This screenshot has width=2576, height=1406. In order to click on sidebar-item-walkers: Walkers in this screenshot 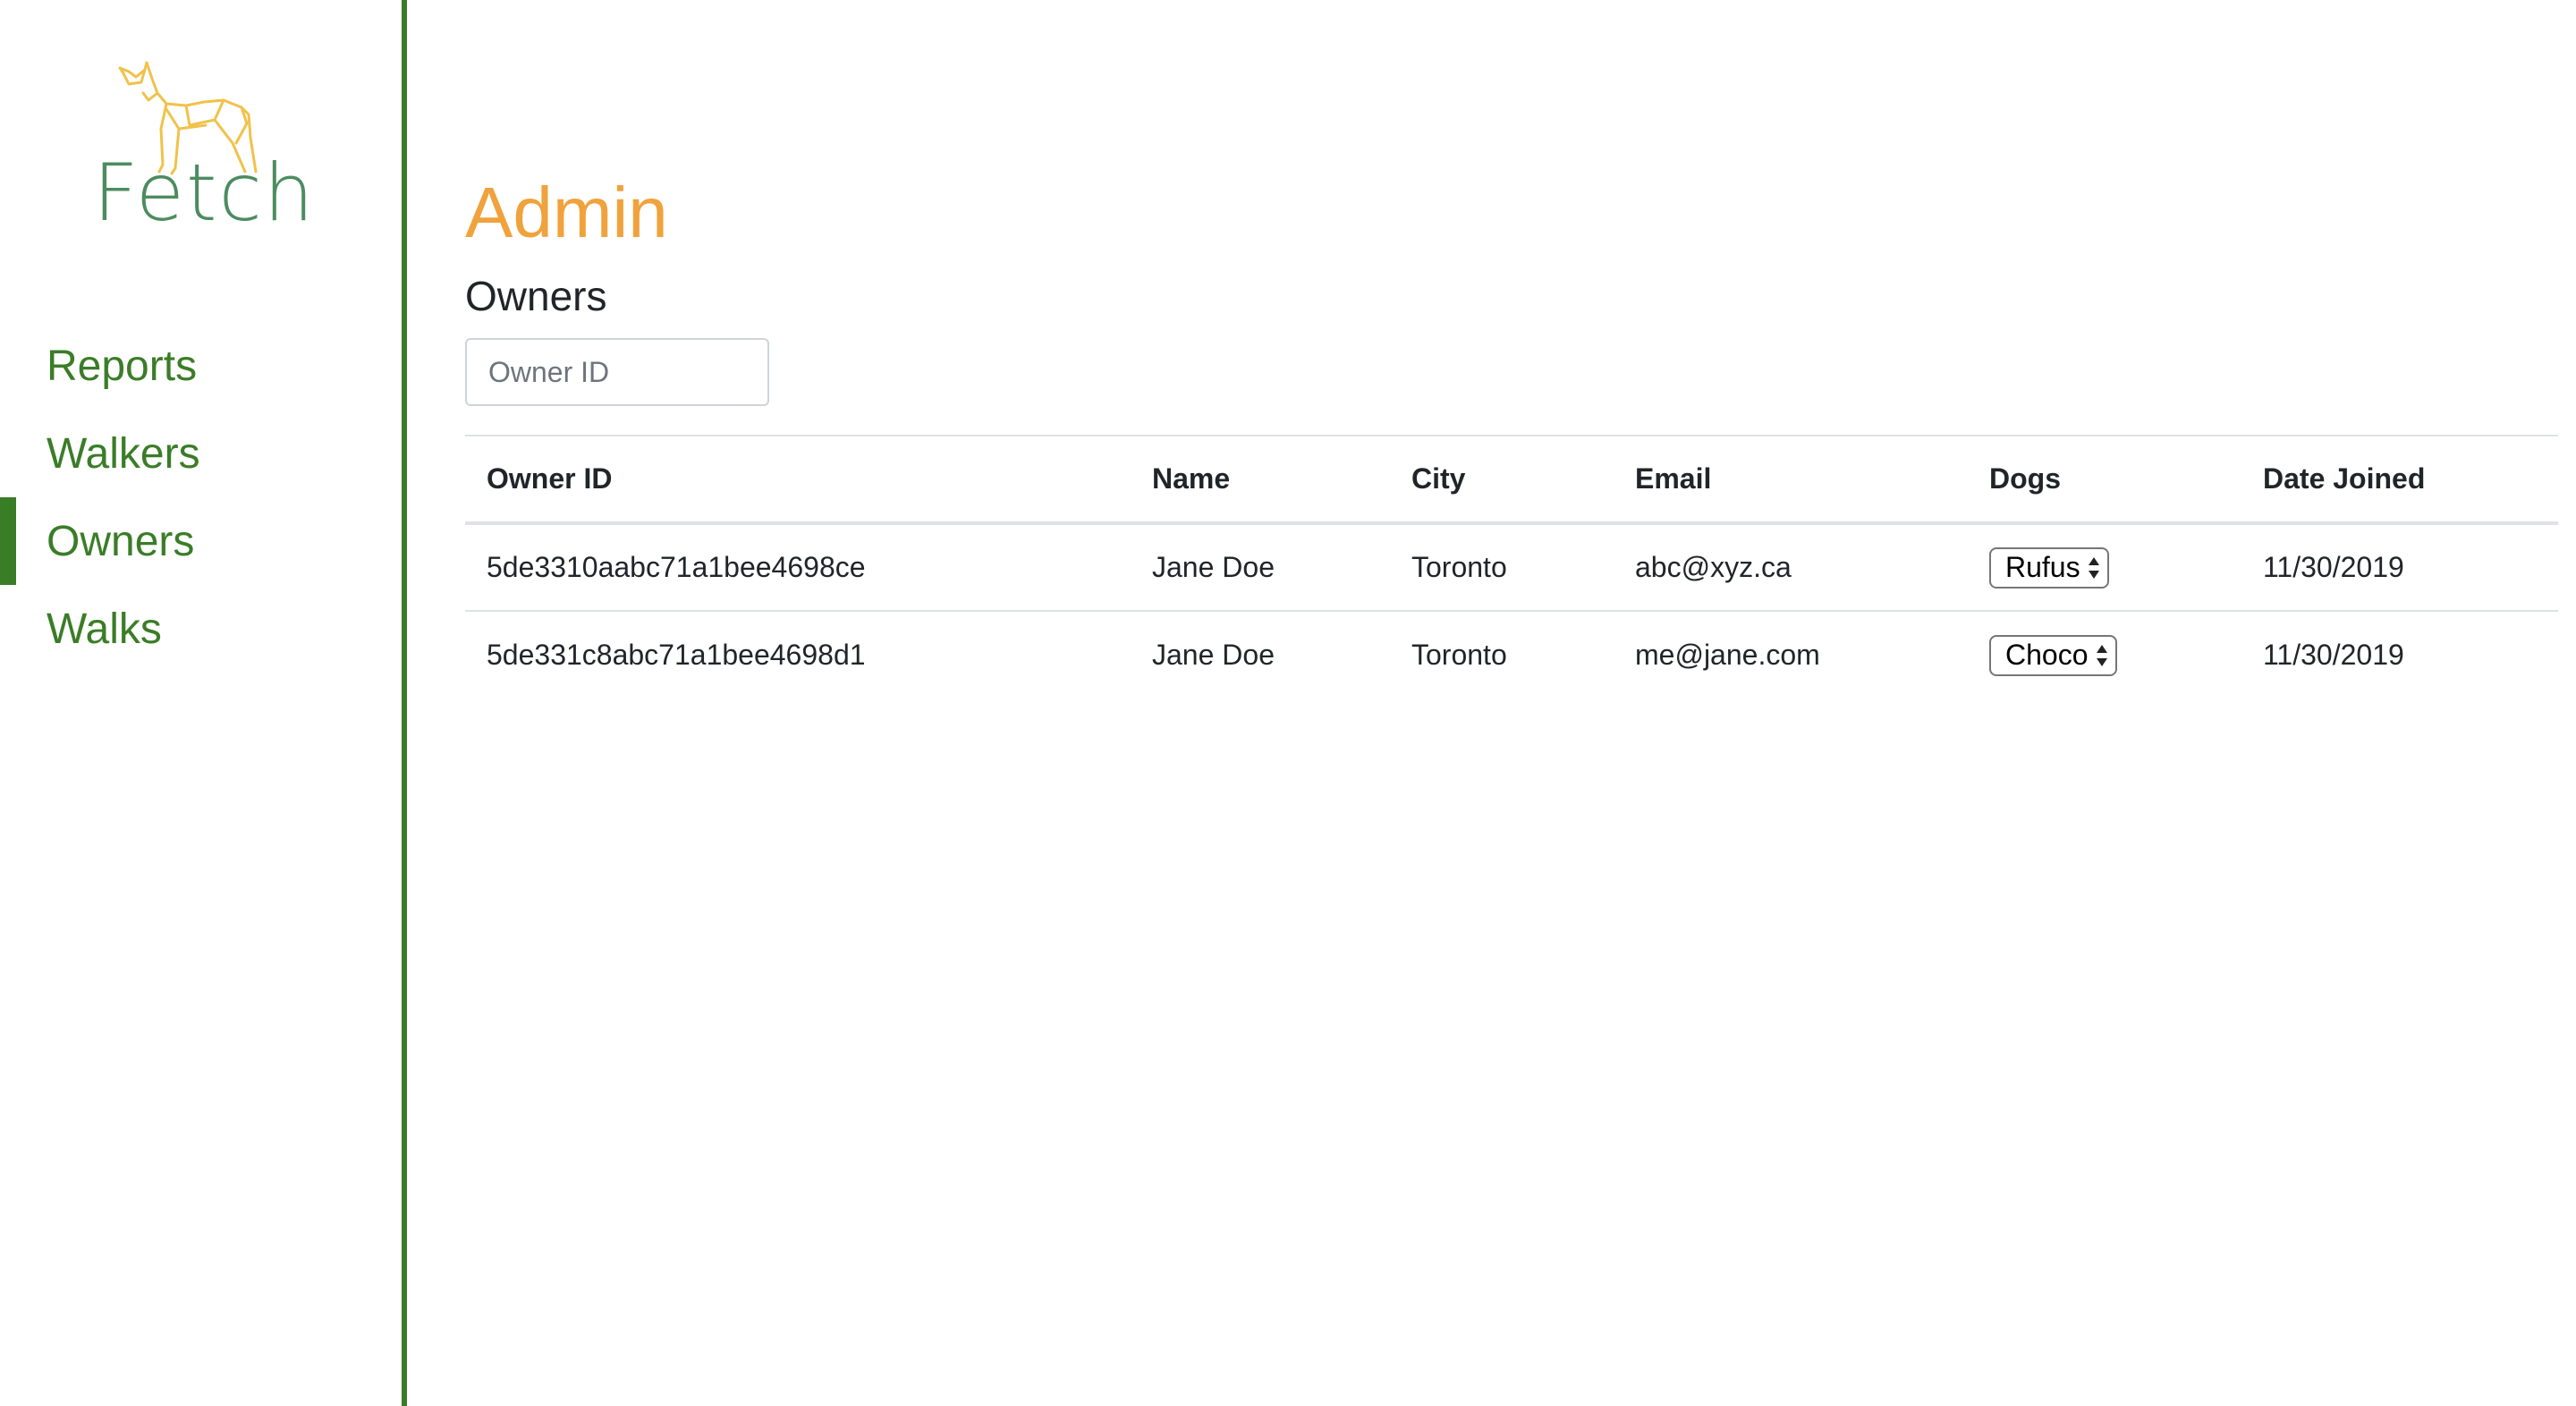, I will do `click(201, 454)`.